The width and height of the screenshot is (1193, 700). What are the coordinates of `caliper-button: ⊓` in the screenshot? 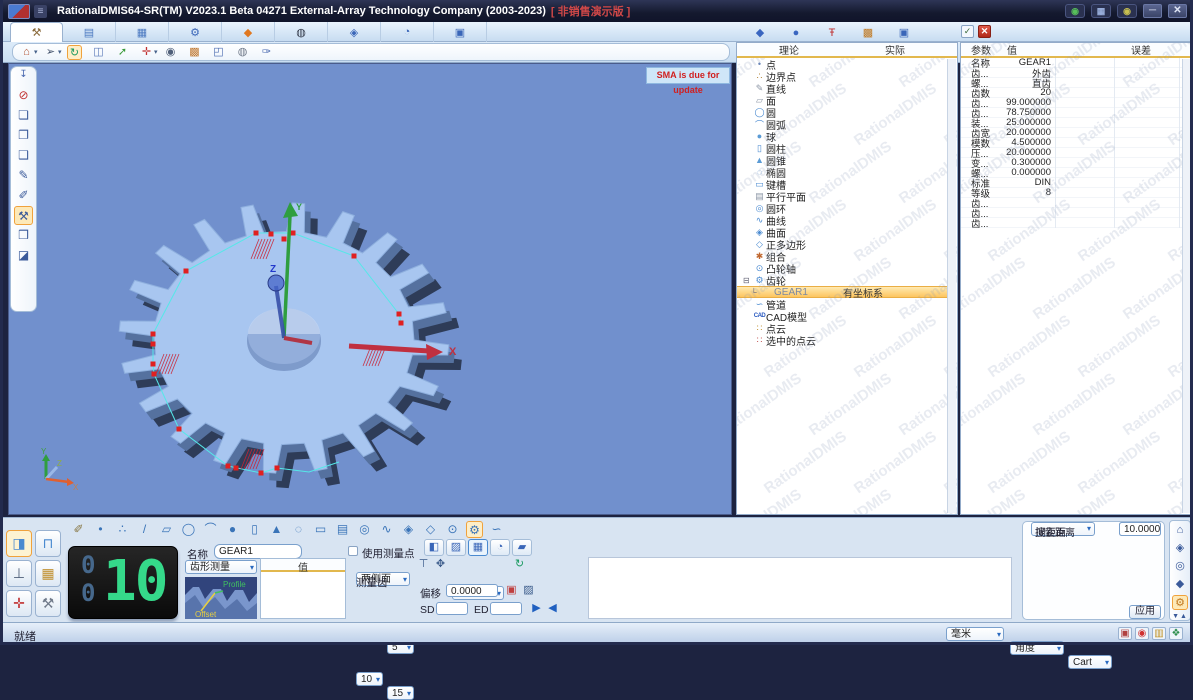 It's located at (48, 543).